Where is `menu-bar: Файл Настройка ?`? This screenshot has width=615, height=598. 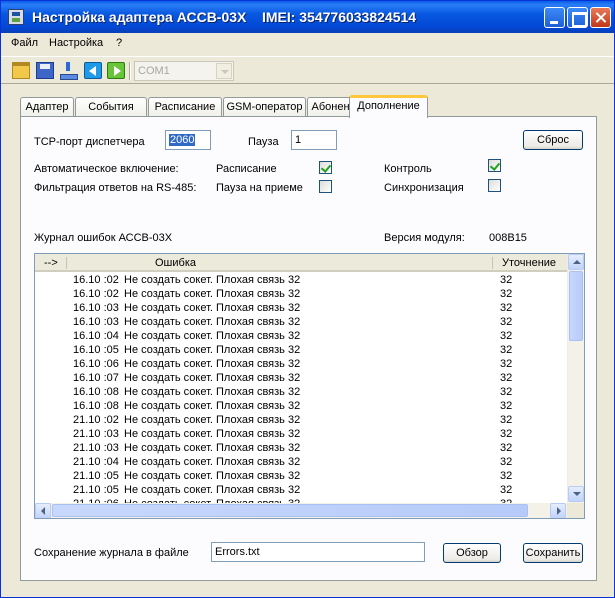 menu-bar: Файл Настройка ? is located at coordinates (307, 44).